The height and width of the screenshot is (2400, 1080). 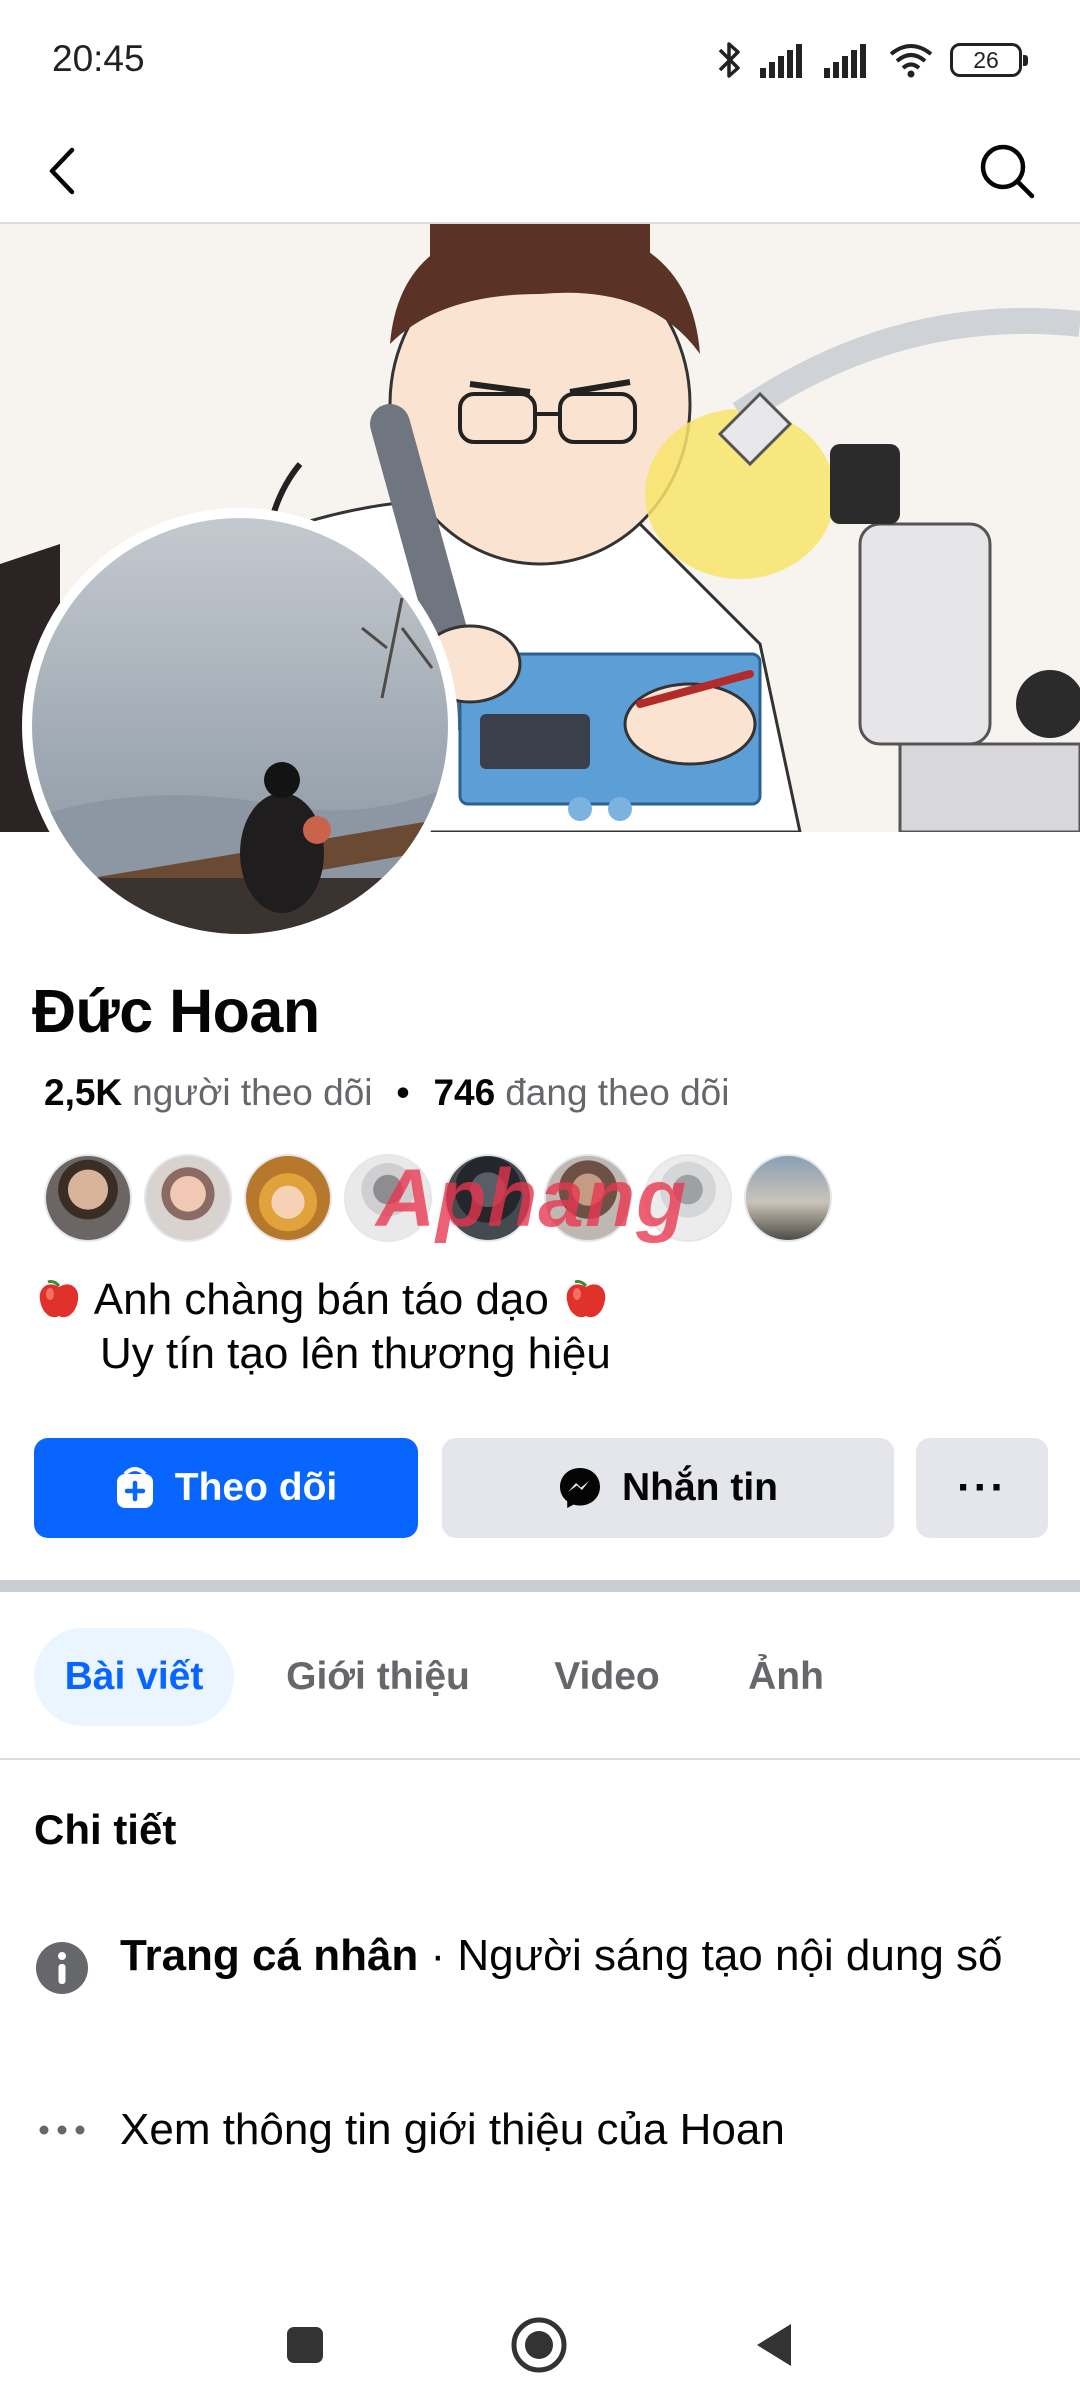 I want to click on detail-page-type-rest: · Người sáng tạo nội dung số, so click(x=710, y=1955).